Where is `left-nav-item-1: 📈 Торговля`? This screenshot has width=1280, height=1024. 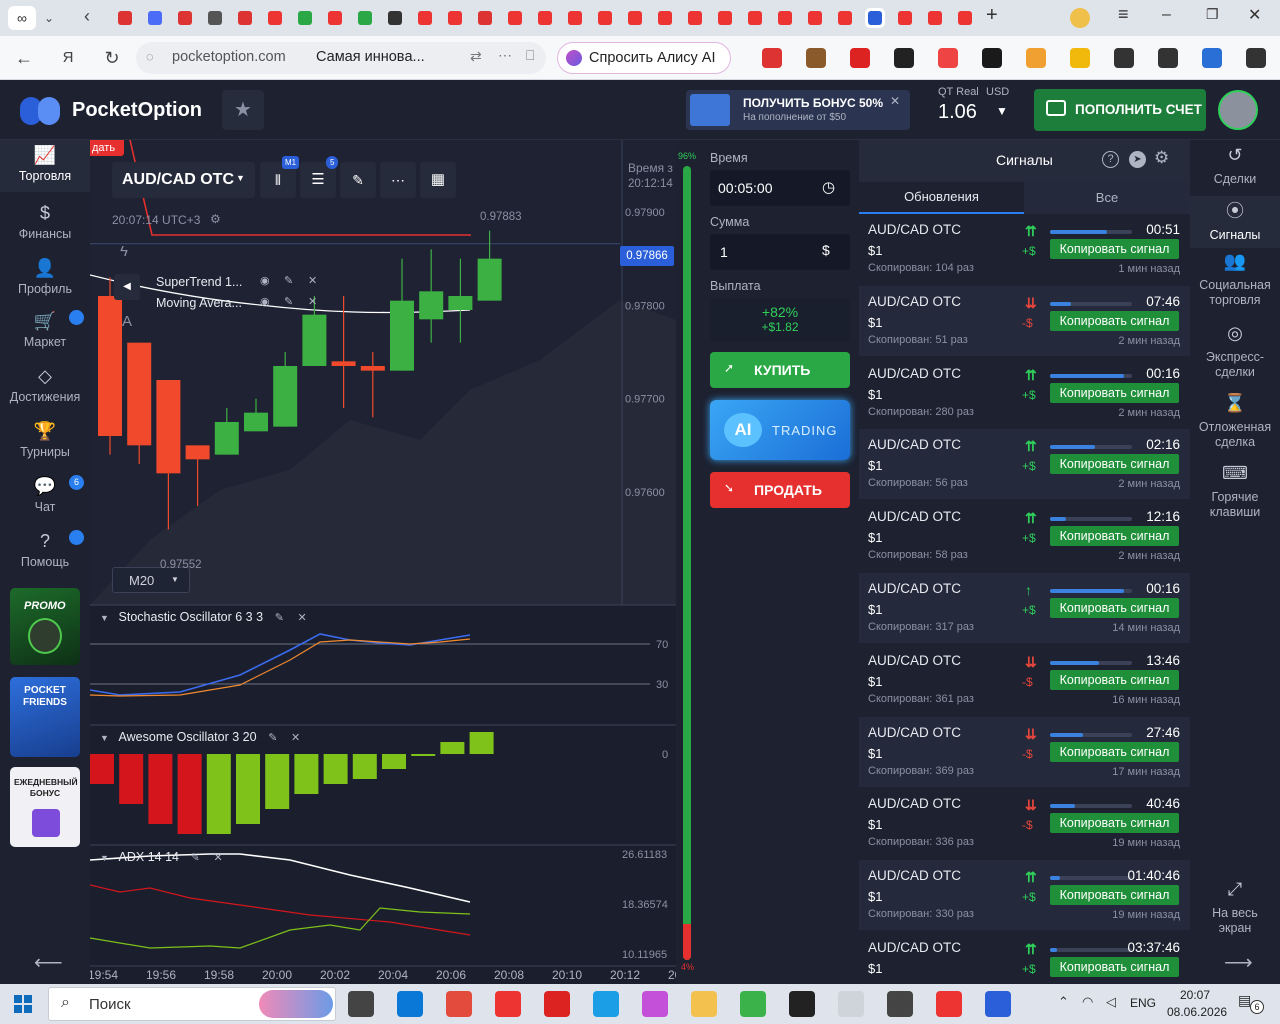
left-nav-item-1: 📈 Торговля is located at coordinates (45, 163).